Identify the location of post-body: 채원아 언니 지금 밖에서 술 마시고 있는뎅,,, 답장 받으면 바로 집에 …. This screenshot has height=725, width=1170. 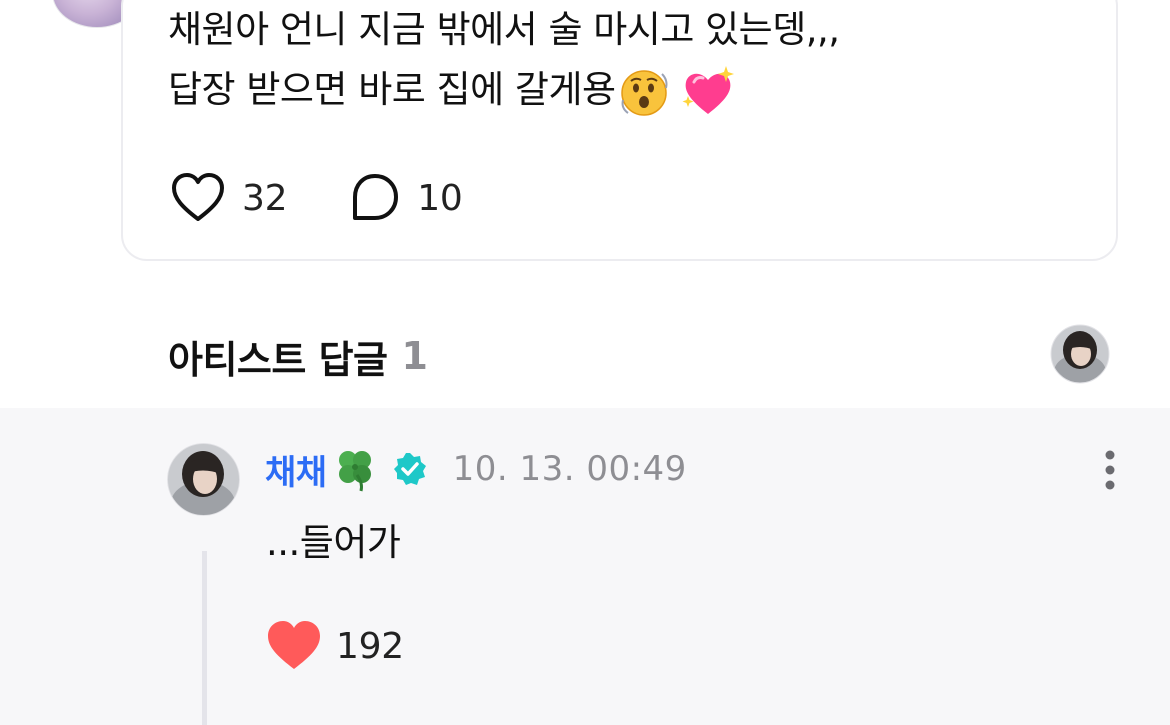
(504, 60).